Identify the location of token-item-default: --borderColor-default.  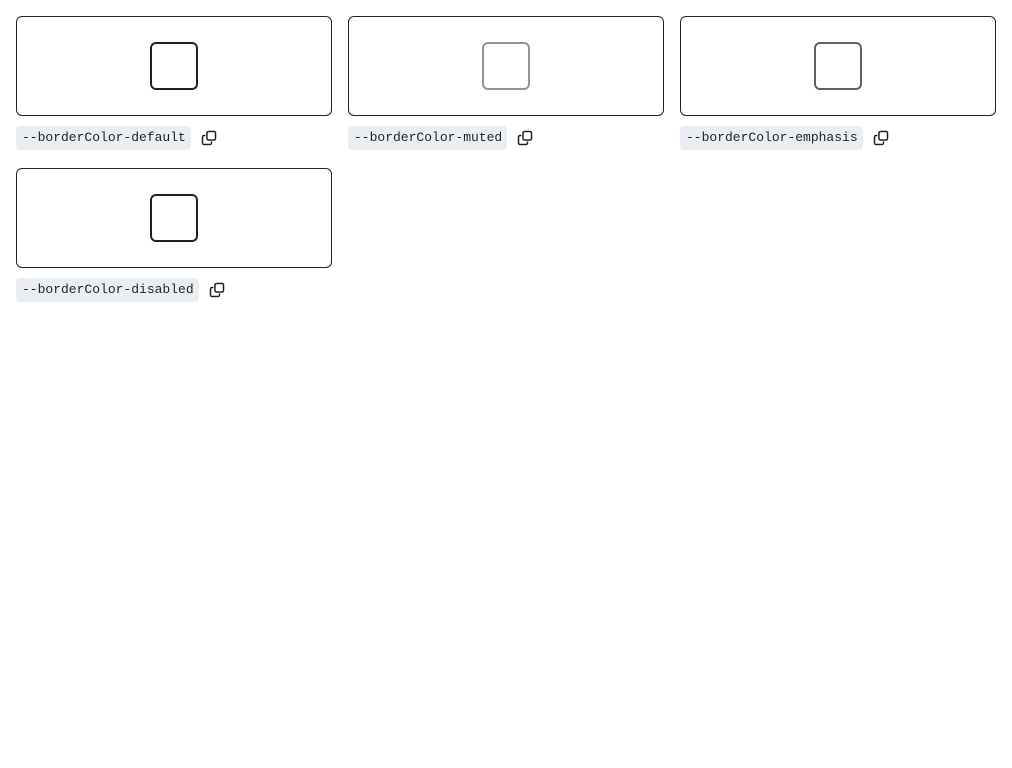
(174, 83).